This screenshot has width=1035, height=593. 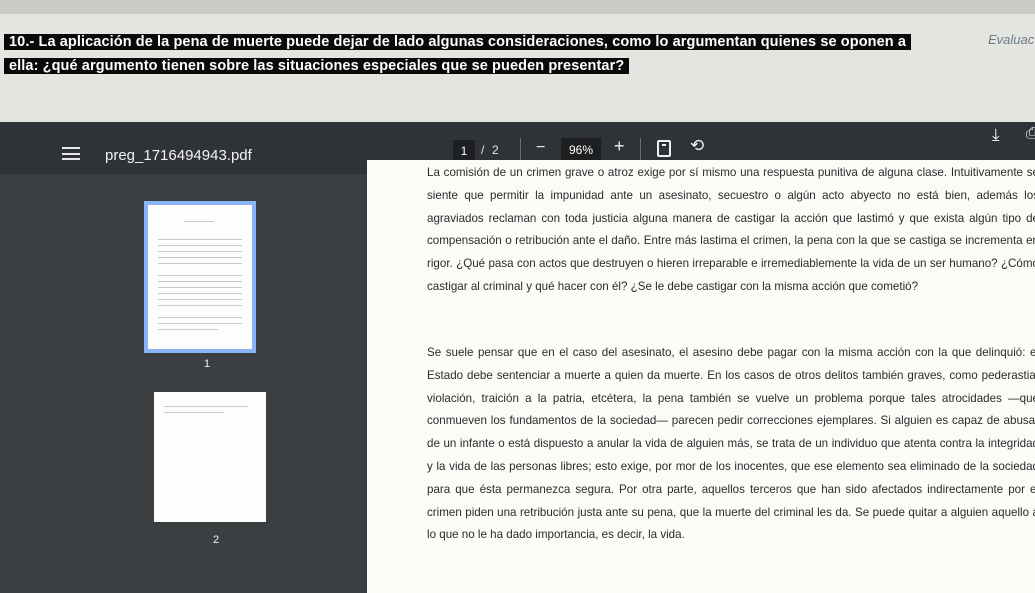 I want to click on document-title: preg_1716494943.pdf, so click(x=178, y=155).